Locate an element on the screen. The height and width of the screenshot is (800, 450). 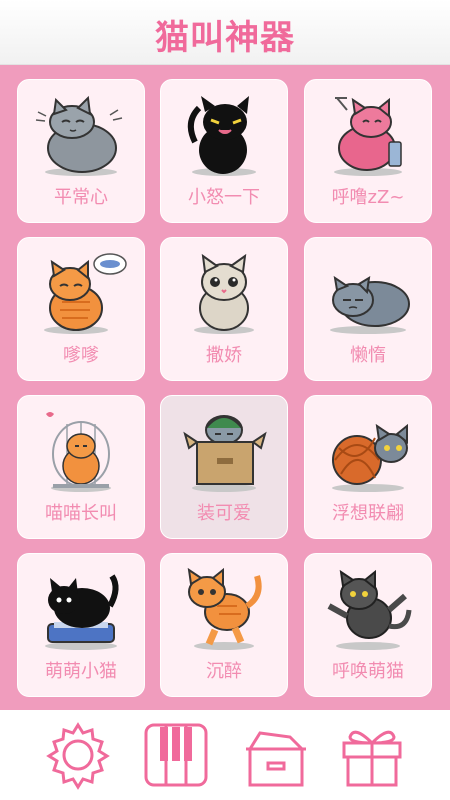
header: 猫叫神器 is located at coordinates (225, 32).